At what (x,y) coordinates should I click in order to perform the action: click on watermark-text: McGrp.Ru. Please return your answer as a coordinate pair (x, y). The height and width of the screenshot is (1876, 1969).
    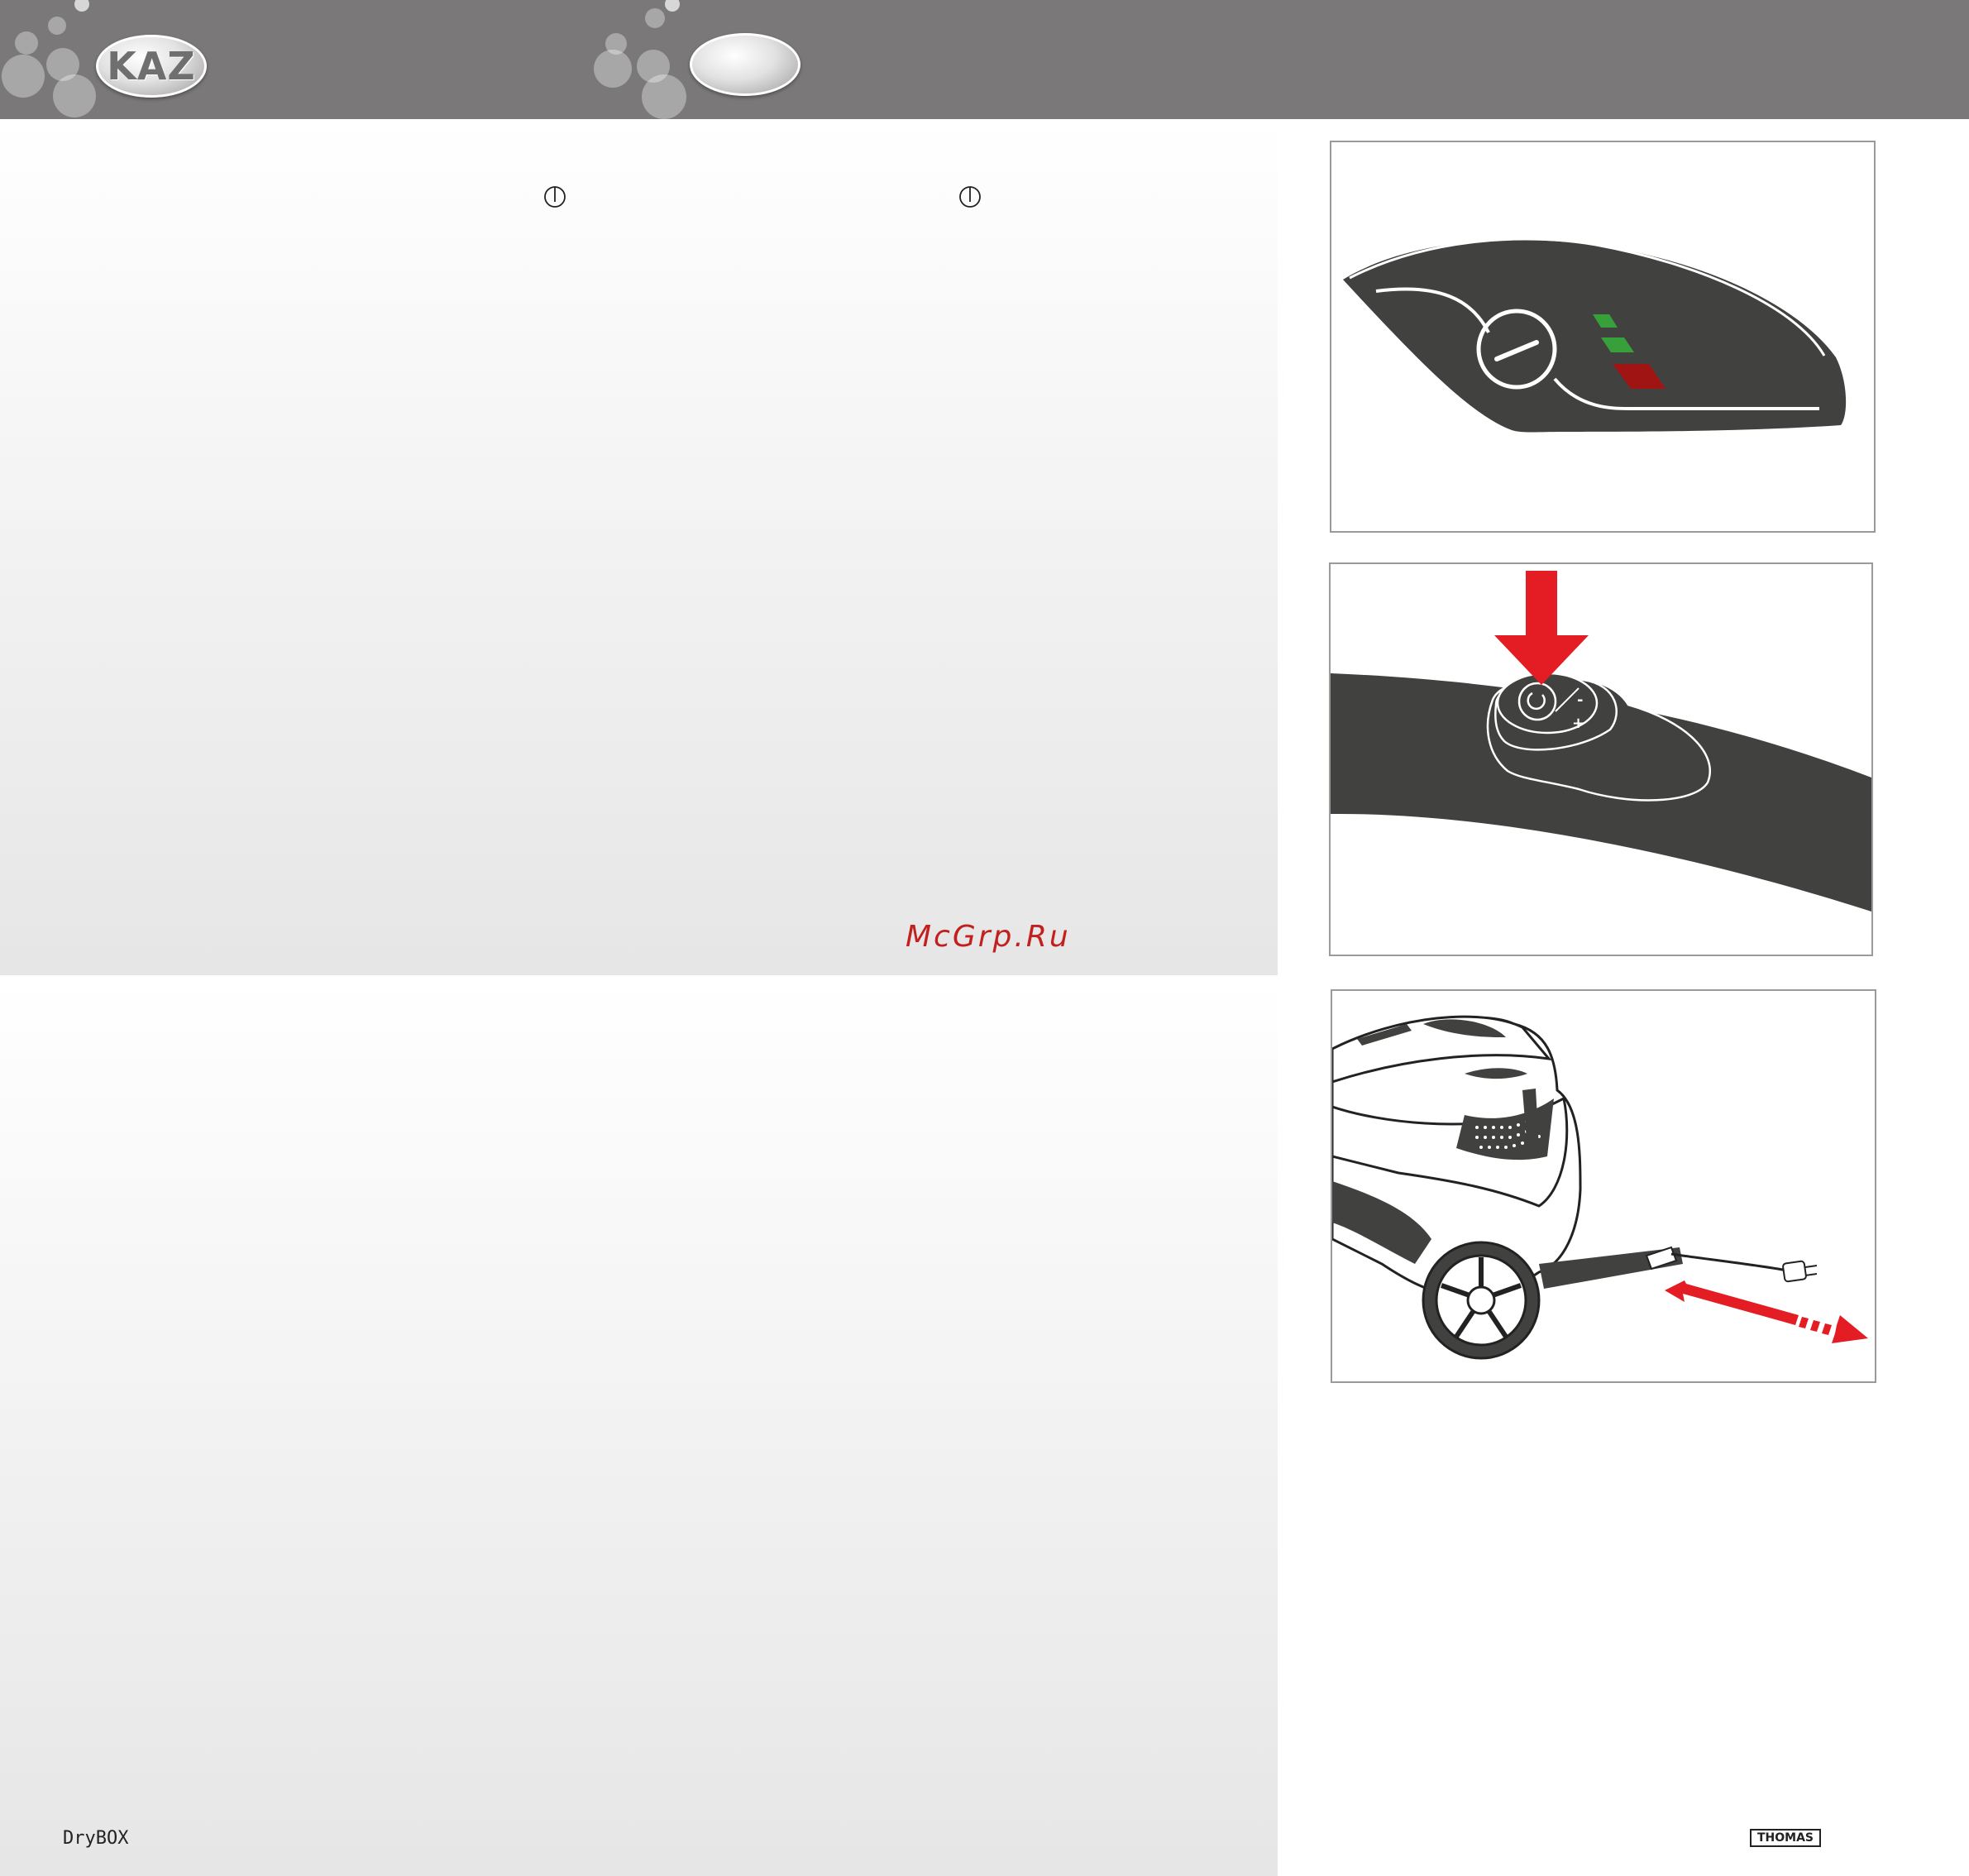
    Looking at the image, I should click on (989, 937).